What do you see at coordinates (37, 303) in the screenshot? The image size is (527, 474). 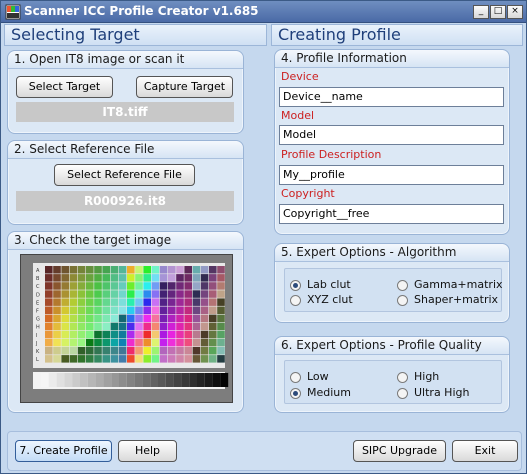 I see `target-row-label: E` at bounding box center [37, 303].